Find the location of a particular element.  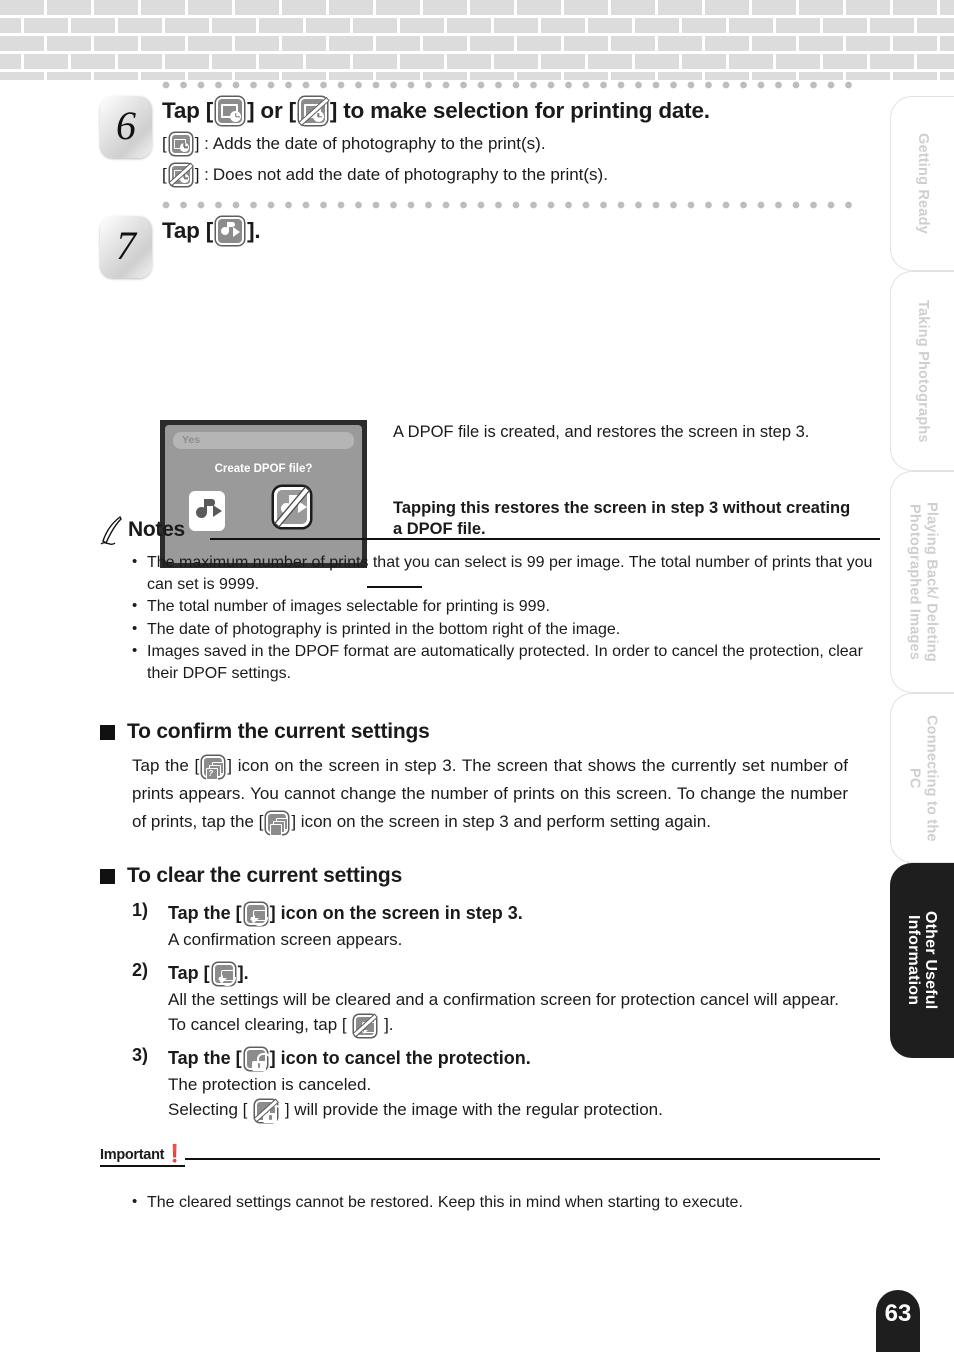

date-off-icon-small is located at coordinates (181, 174).